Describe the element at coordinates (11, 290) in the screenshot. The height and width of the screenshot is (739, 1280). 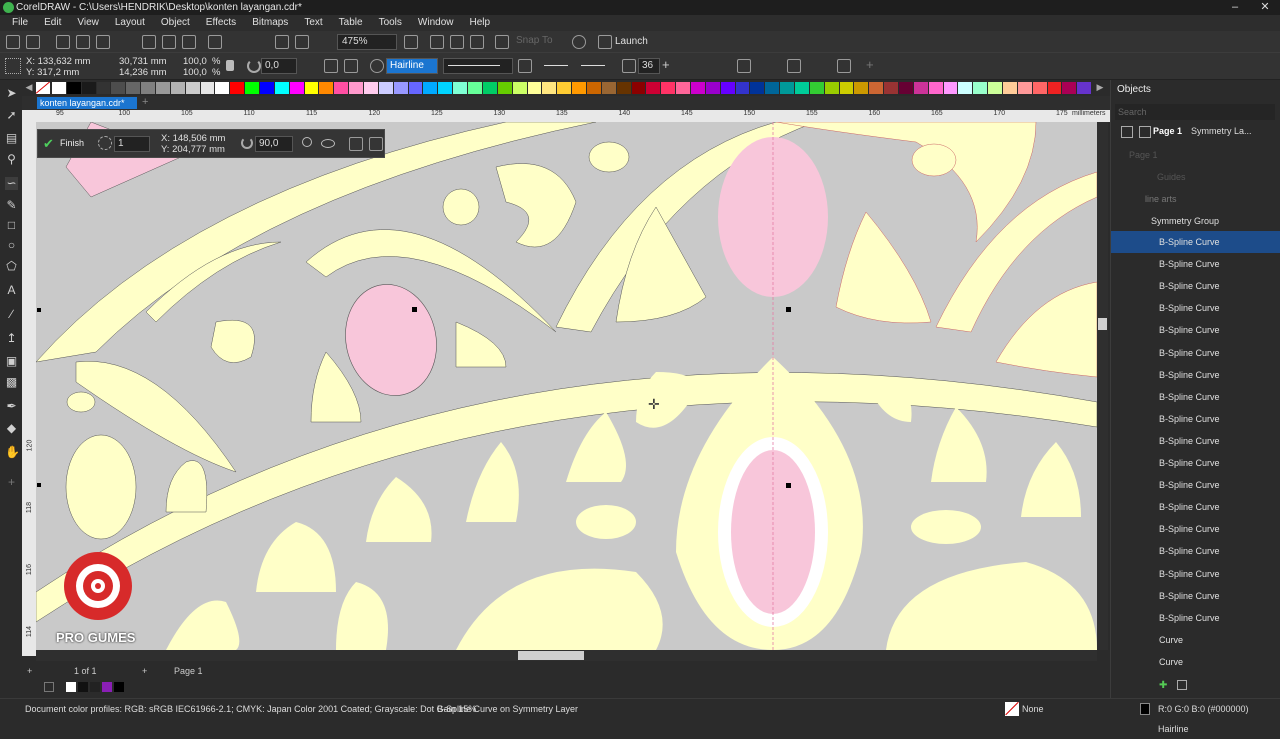
I see `text-tool-icon: A` at that location.